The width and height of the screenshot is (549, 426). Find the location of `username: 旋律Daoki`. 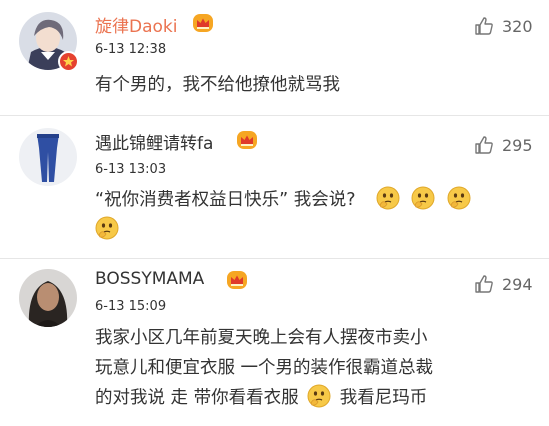

username: 旋律Daoki is located at coordinates (136, 24).